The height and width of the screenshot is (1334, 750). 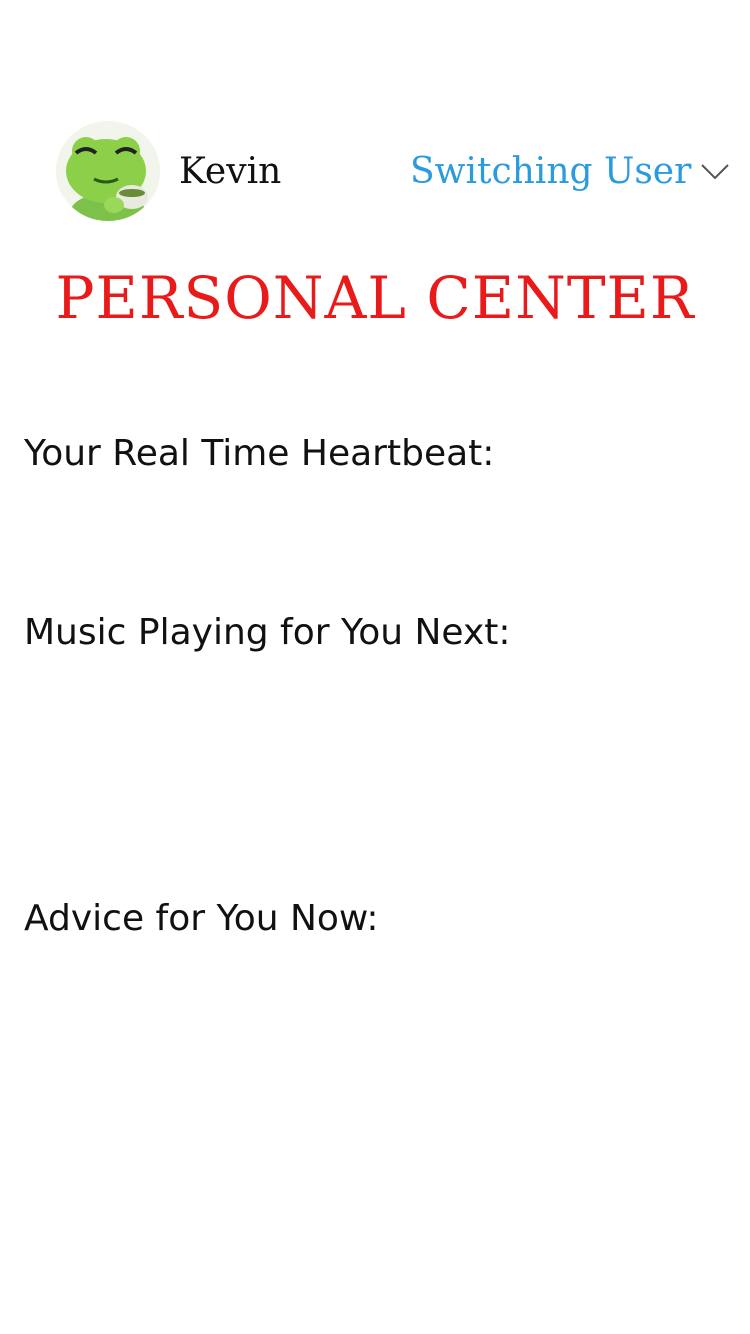 What do you see at coordinates (201, 918) in the screenshot?
I see `advice-label: Advice for You Now:` at bounding box center [201, 918].